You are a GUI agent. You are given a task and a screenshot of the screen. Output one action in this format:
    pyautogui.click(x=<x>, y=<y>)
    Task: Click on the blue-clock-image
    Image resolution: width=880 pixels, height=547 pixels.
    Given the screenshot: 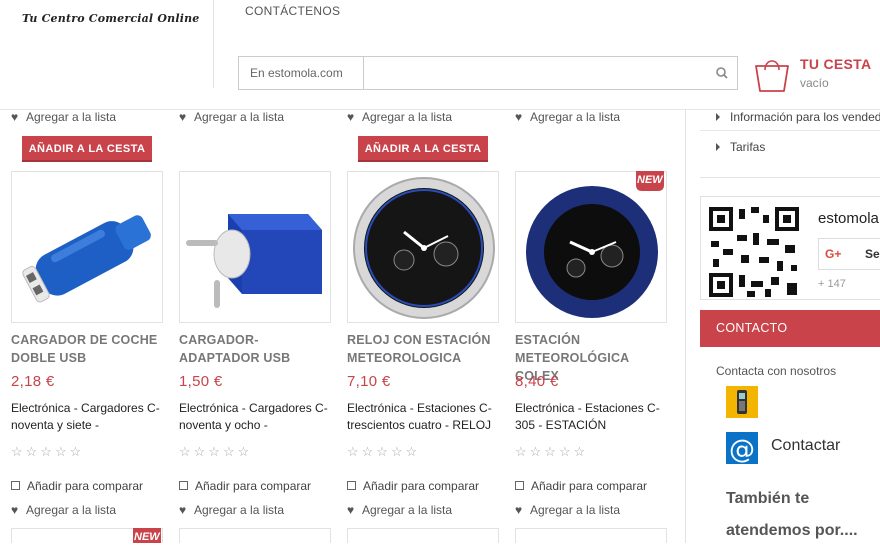 What is the action you would take?
    pyautogui.click(x=592, y=252)
    